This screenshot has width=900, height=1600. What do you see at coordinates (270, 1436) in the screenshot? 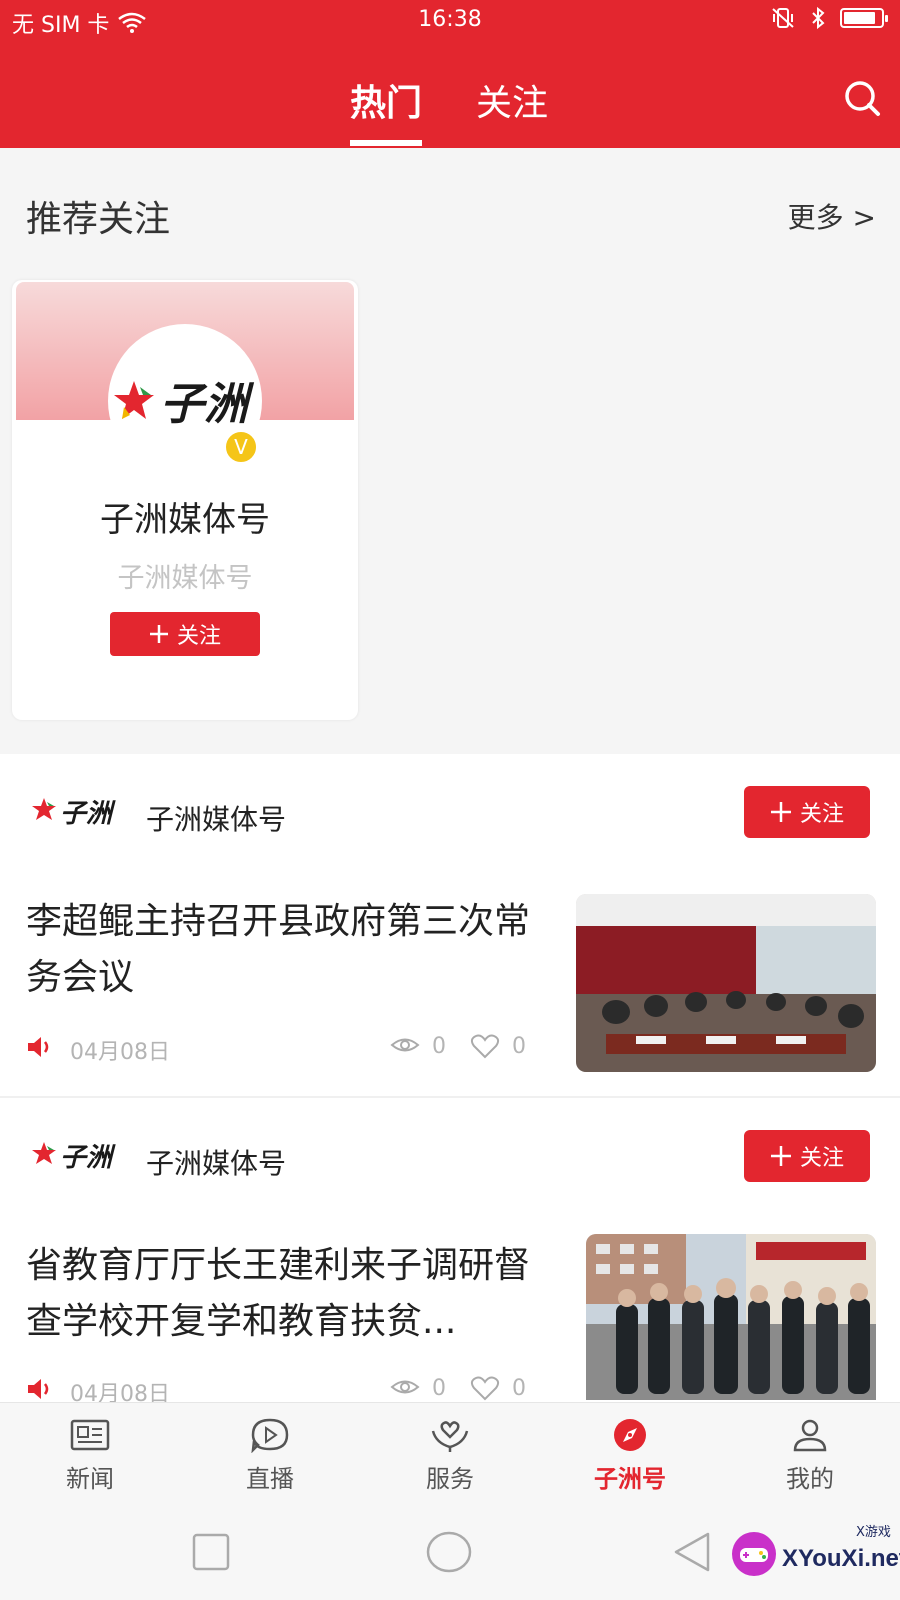
I see `play-icon` at bounding box center [270, 1436].